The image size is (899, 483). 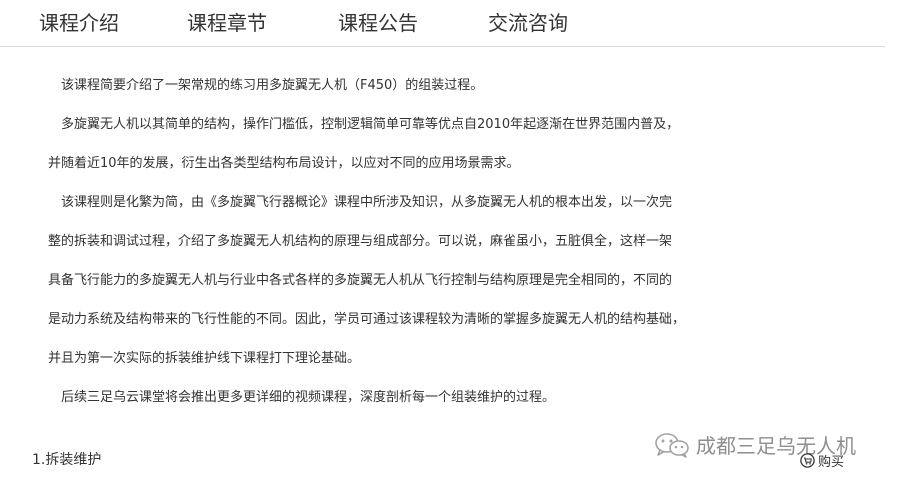 I want to click on wechat-icon, so click(x=672, y=445).